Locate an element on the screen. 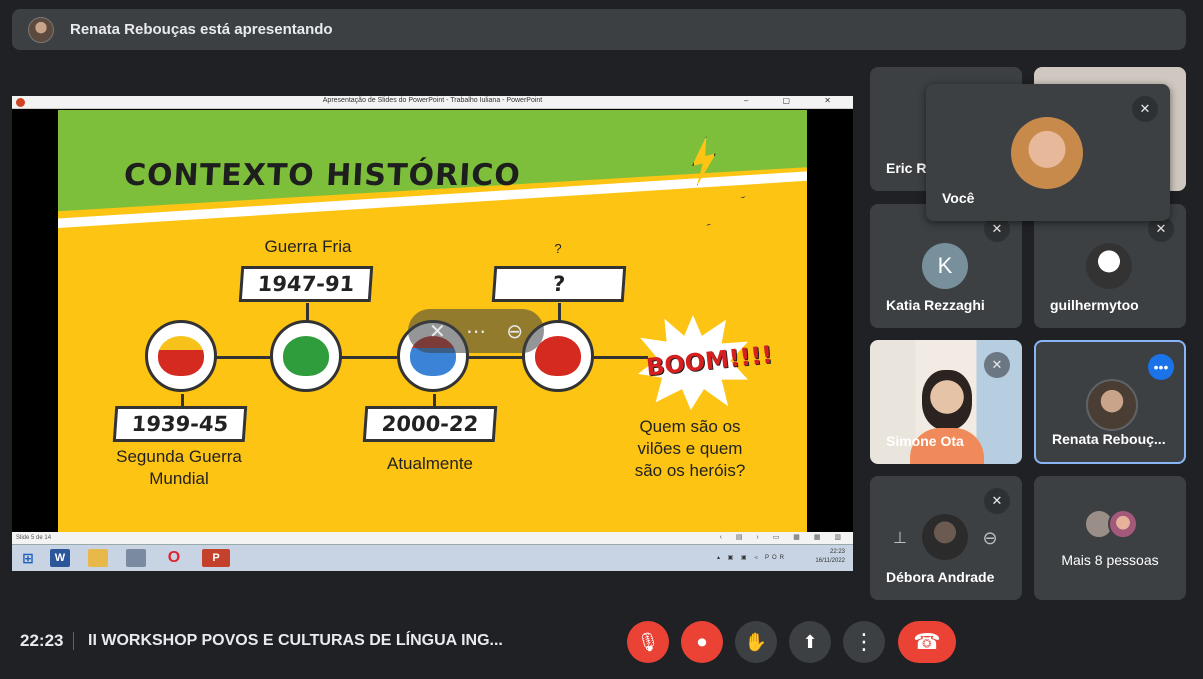  self-avatar is located at coordinates (1047, 153).